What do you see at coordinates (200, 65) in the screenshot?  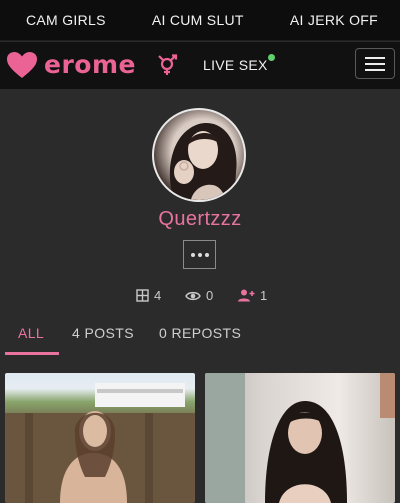 I see `navbar: erome LIVE SEX` at bounding box center [200, 65].